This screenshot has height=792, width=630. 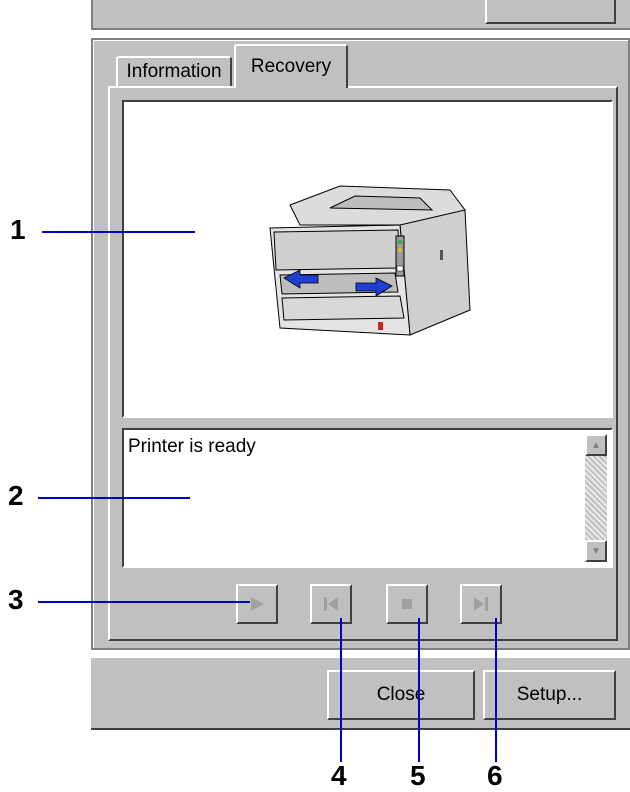 I want to click on callout-4: 4, so click(x=339, y=775).